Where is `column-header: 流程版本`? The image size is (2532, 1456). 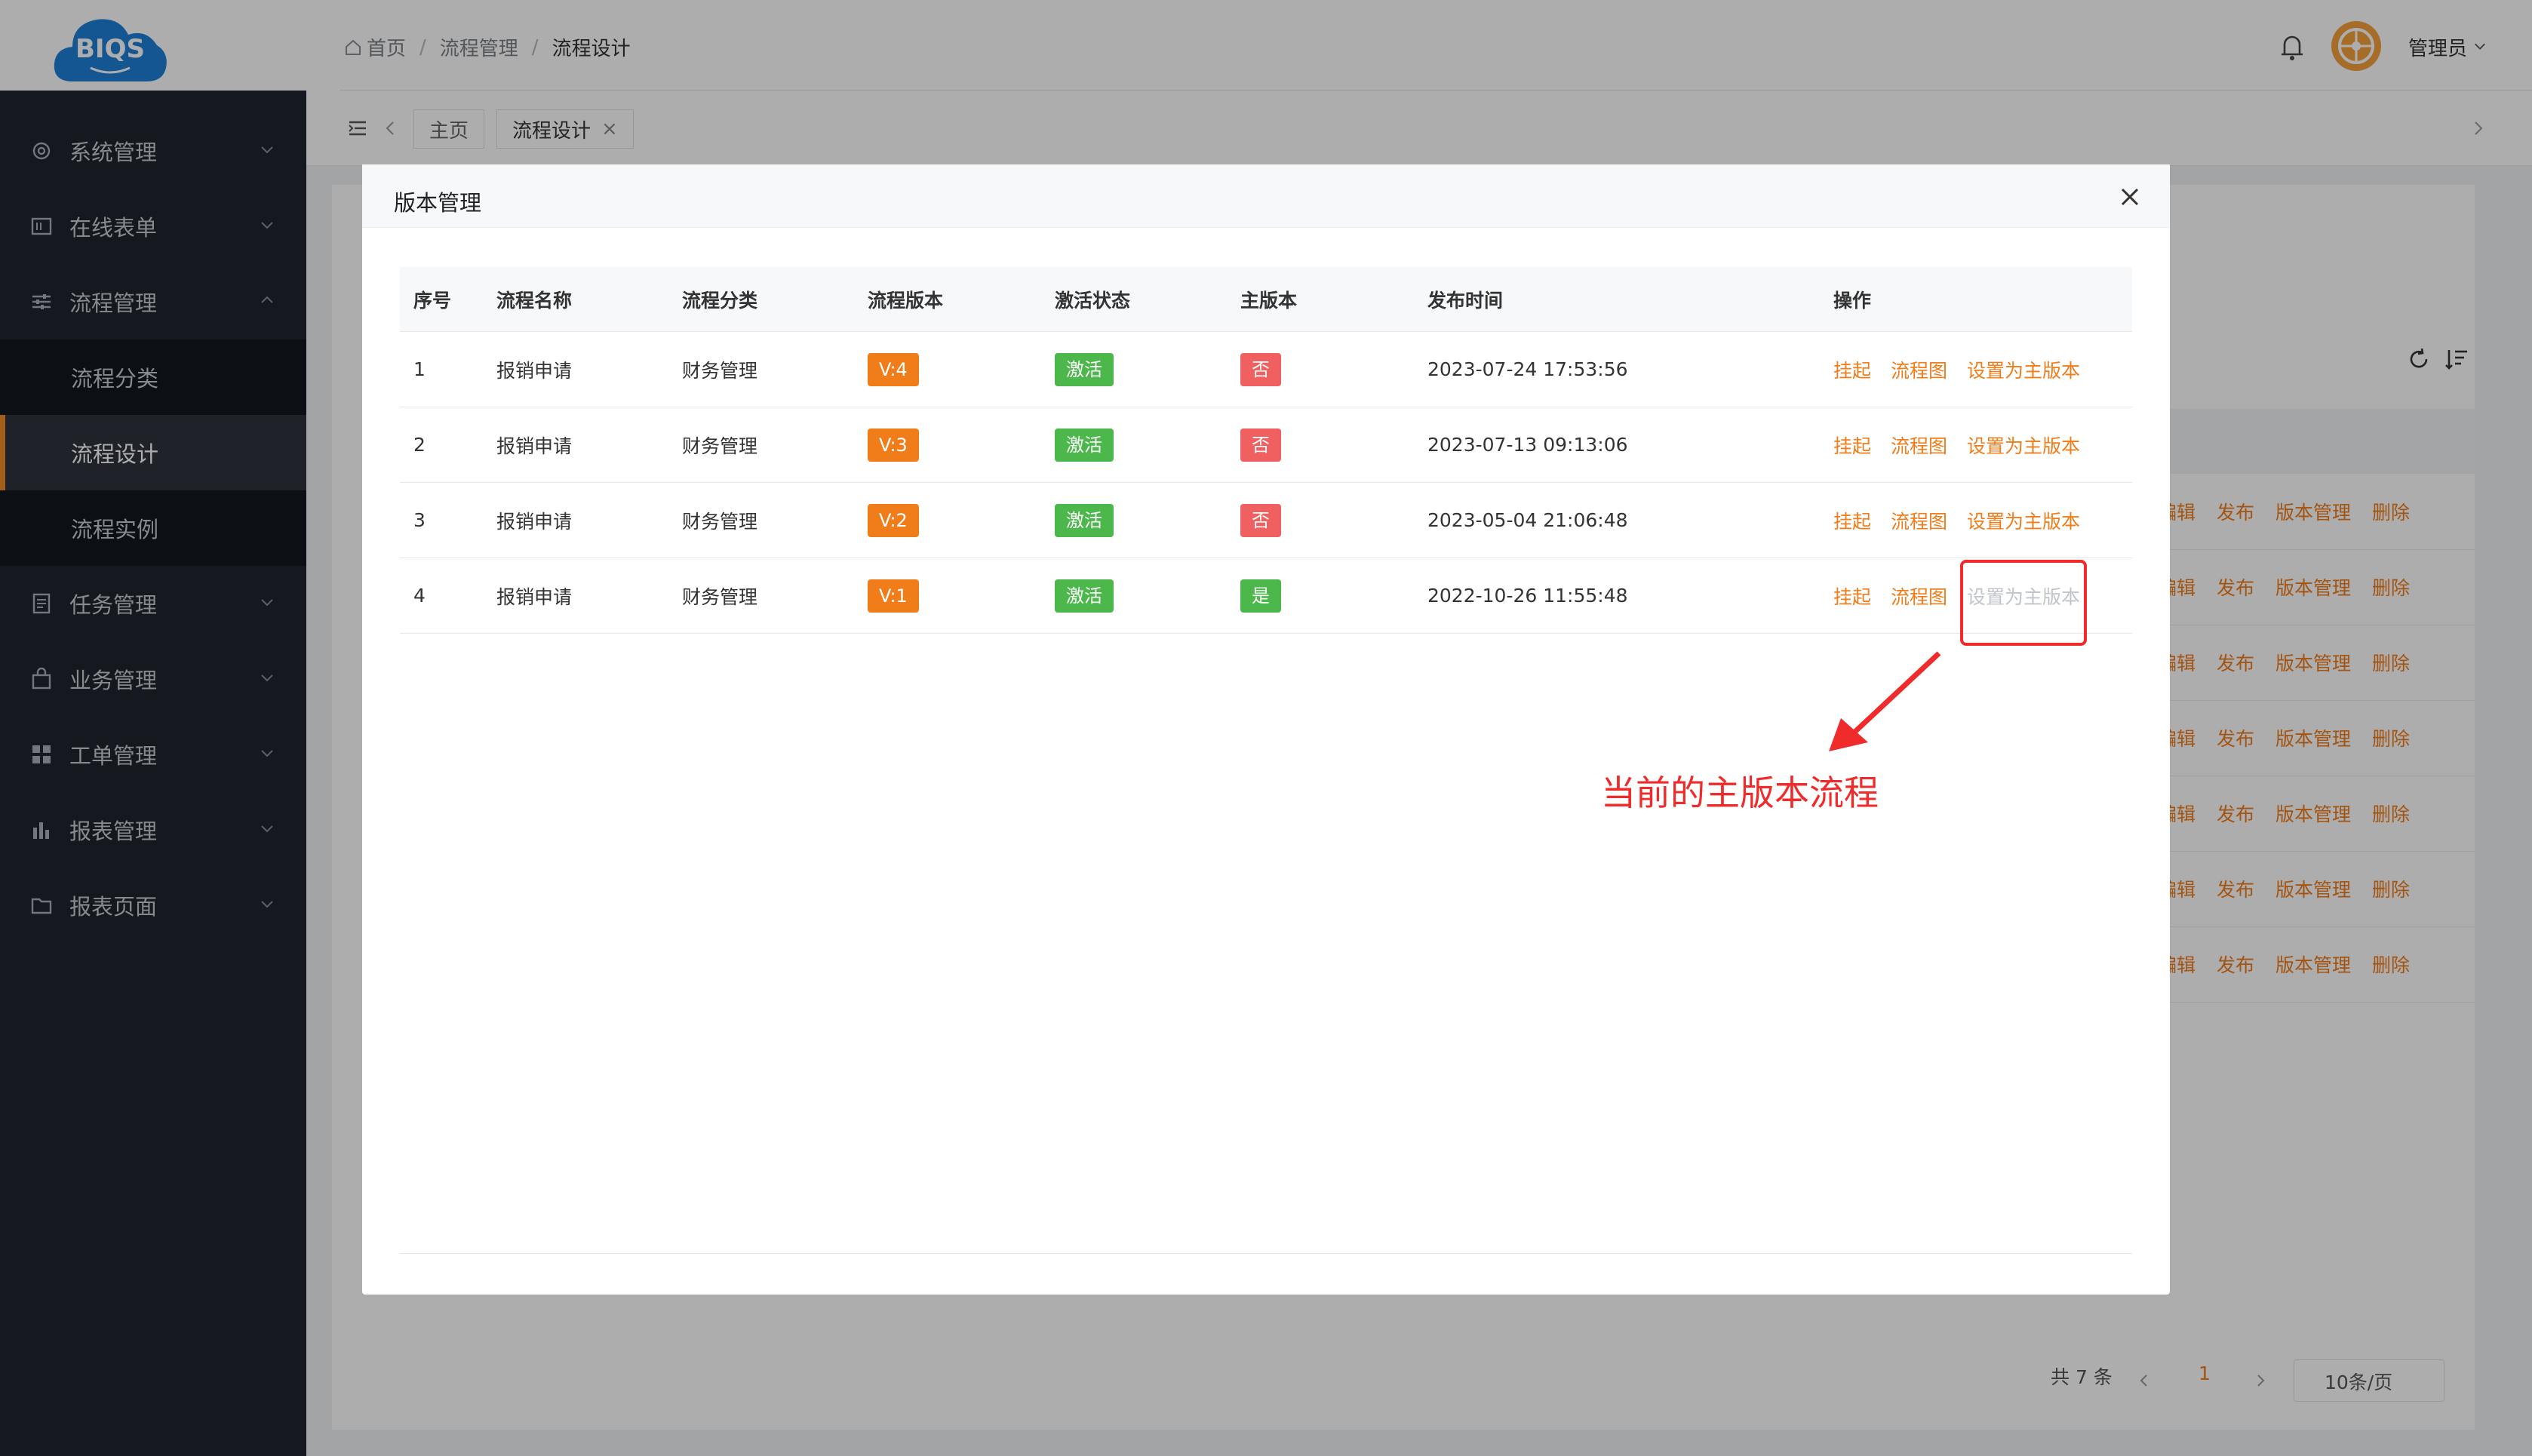
column-header: 流程版本 is located at coordinates (906, 300).